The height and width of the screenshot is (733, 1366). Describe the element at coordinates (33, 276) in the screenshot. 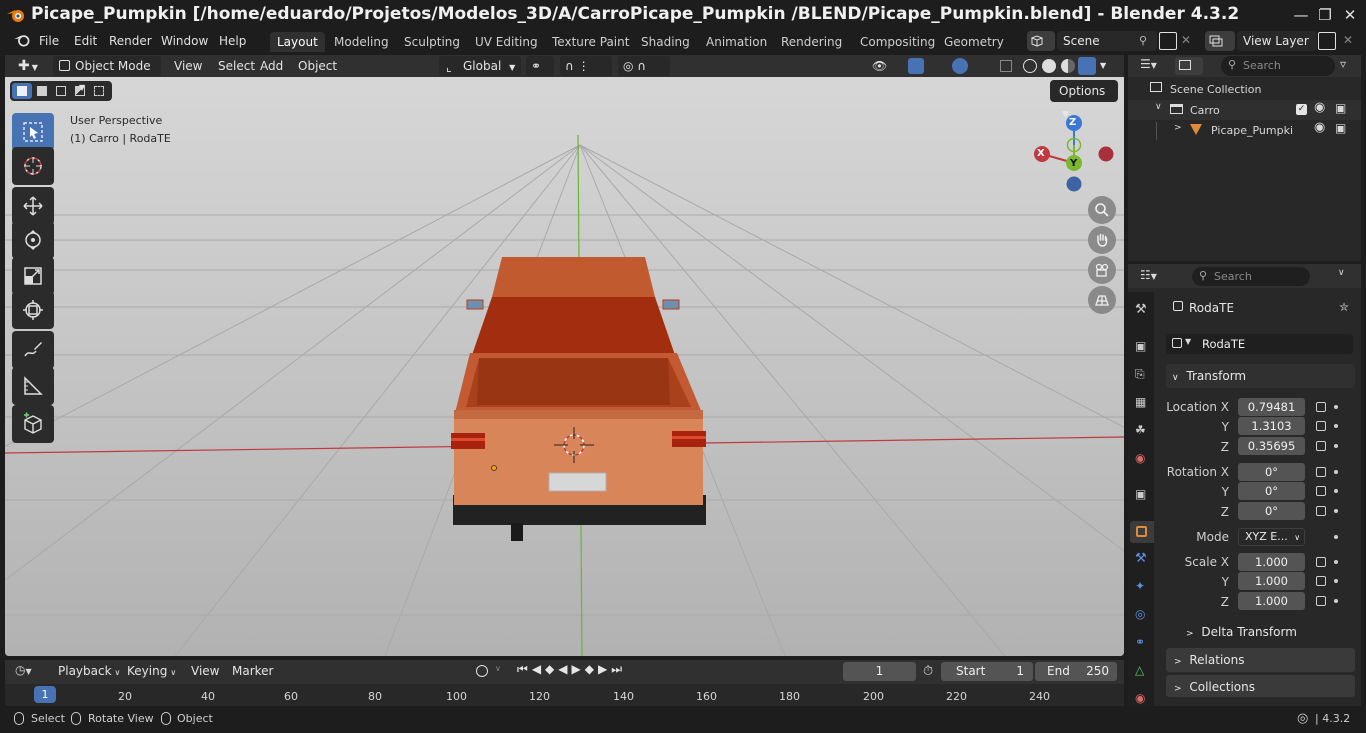

I see `tool-scale` at that location.